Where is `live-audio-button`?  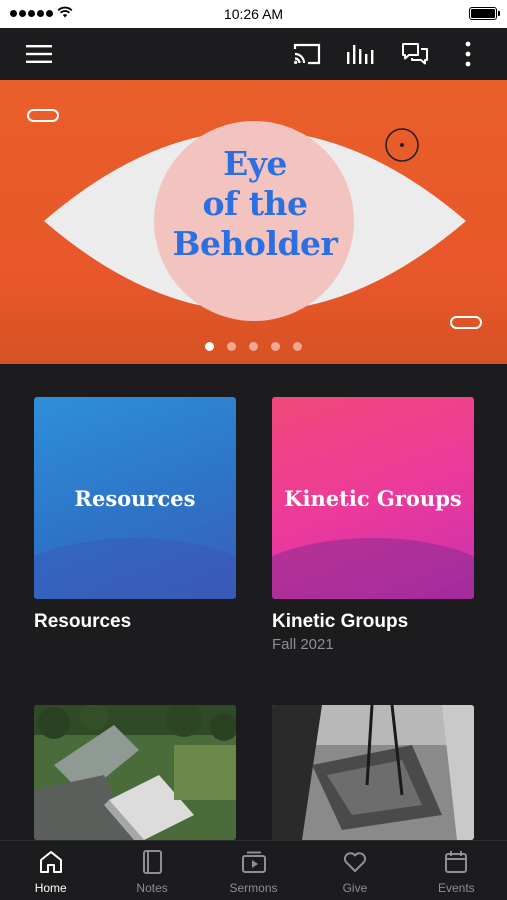 live-audio-button is located at coordinates (360, 54).